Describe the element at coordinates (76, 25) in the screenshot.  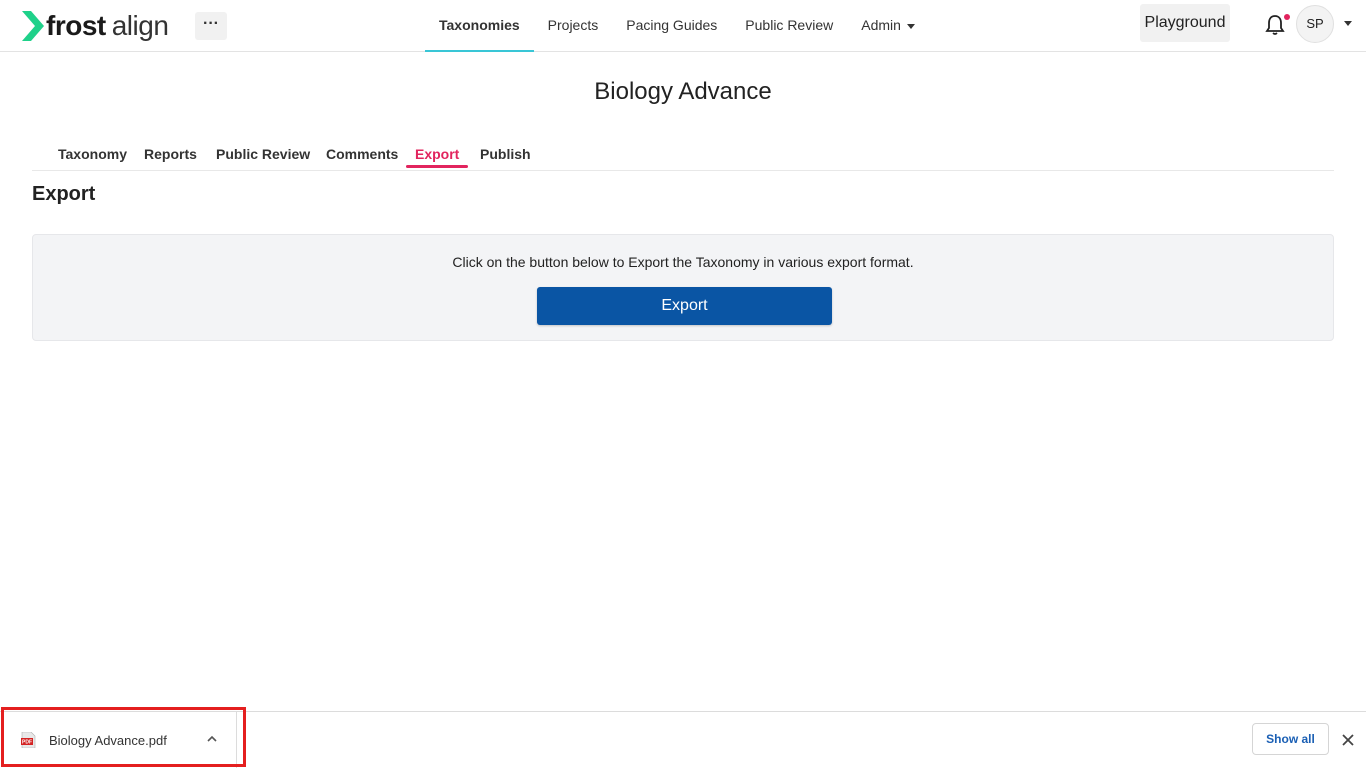
I see `logo-text-bold: frost` at that location.